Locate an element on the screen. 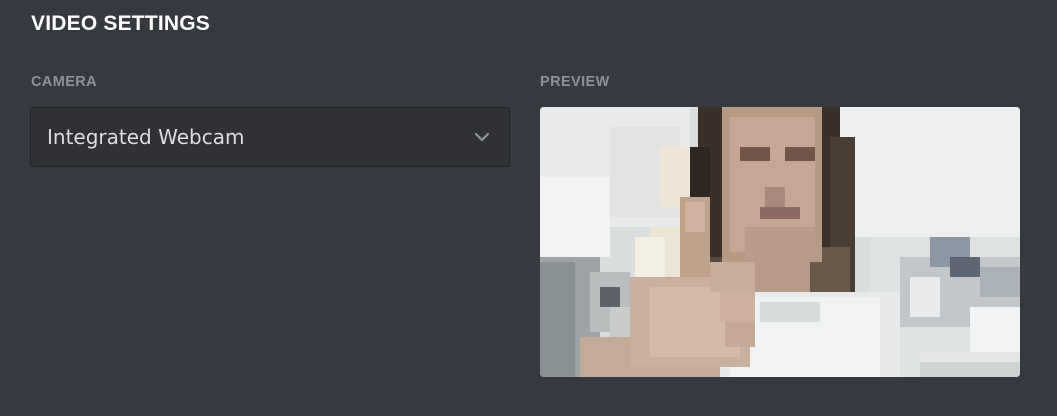  preview-label: PREVIEW is located at coordinates (575, 82).